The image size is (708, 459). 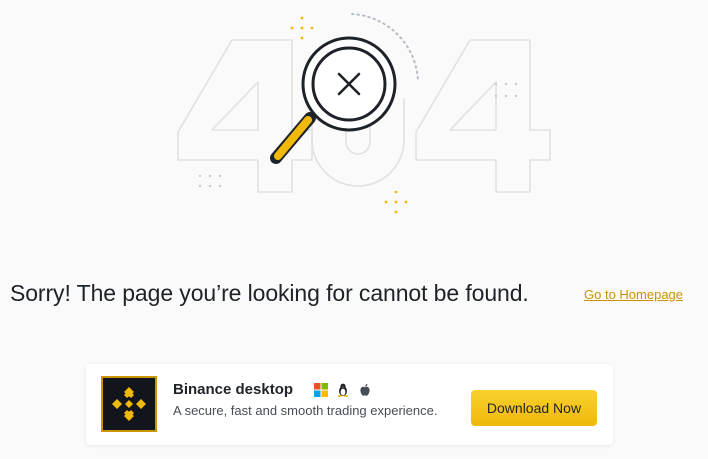 What do you see at coordinates (233, 389) in the screenshot?
I see `app-title: Binance desktop` at bounding box center [233, 389].